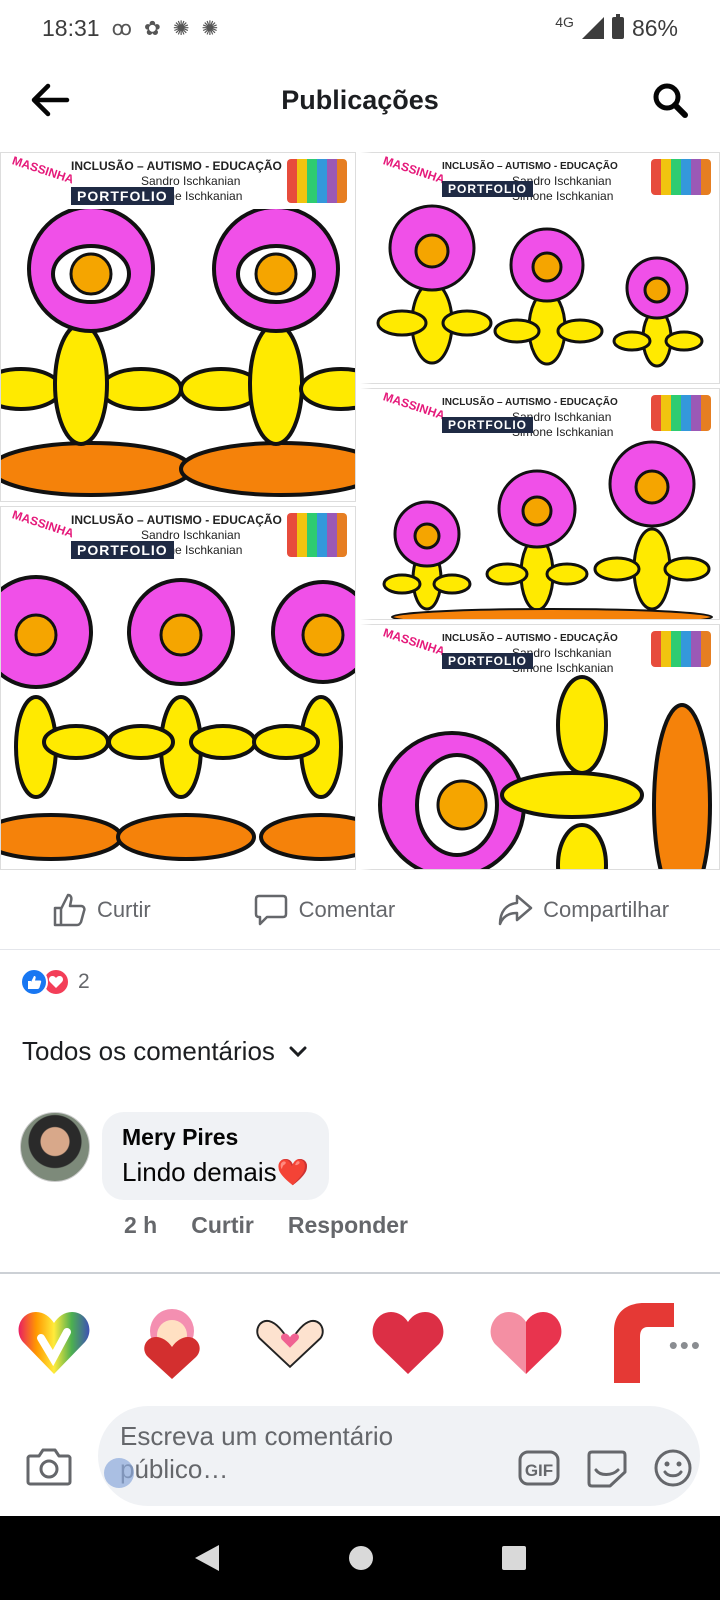 This screenshot has height=1600, width=720. I want to click on sticker-hand-heart, so click(290, 1343).